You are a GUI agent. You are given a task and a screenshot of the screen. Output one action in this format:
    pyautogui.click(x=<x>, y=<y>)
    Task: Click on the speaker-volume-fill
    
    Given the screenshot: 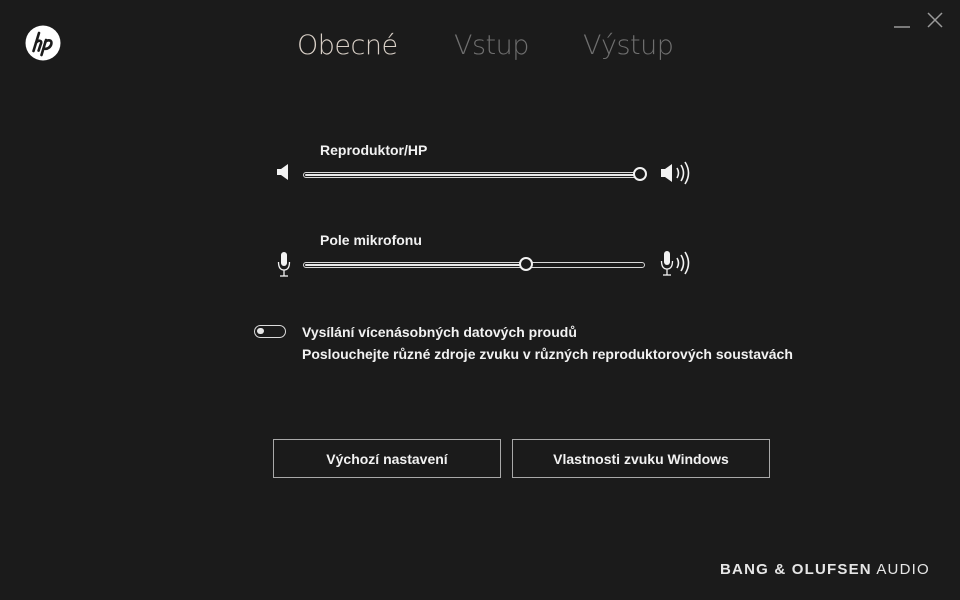 What is the action you would take?
    pyautogui.click(x=474, y=175)
    